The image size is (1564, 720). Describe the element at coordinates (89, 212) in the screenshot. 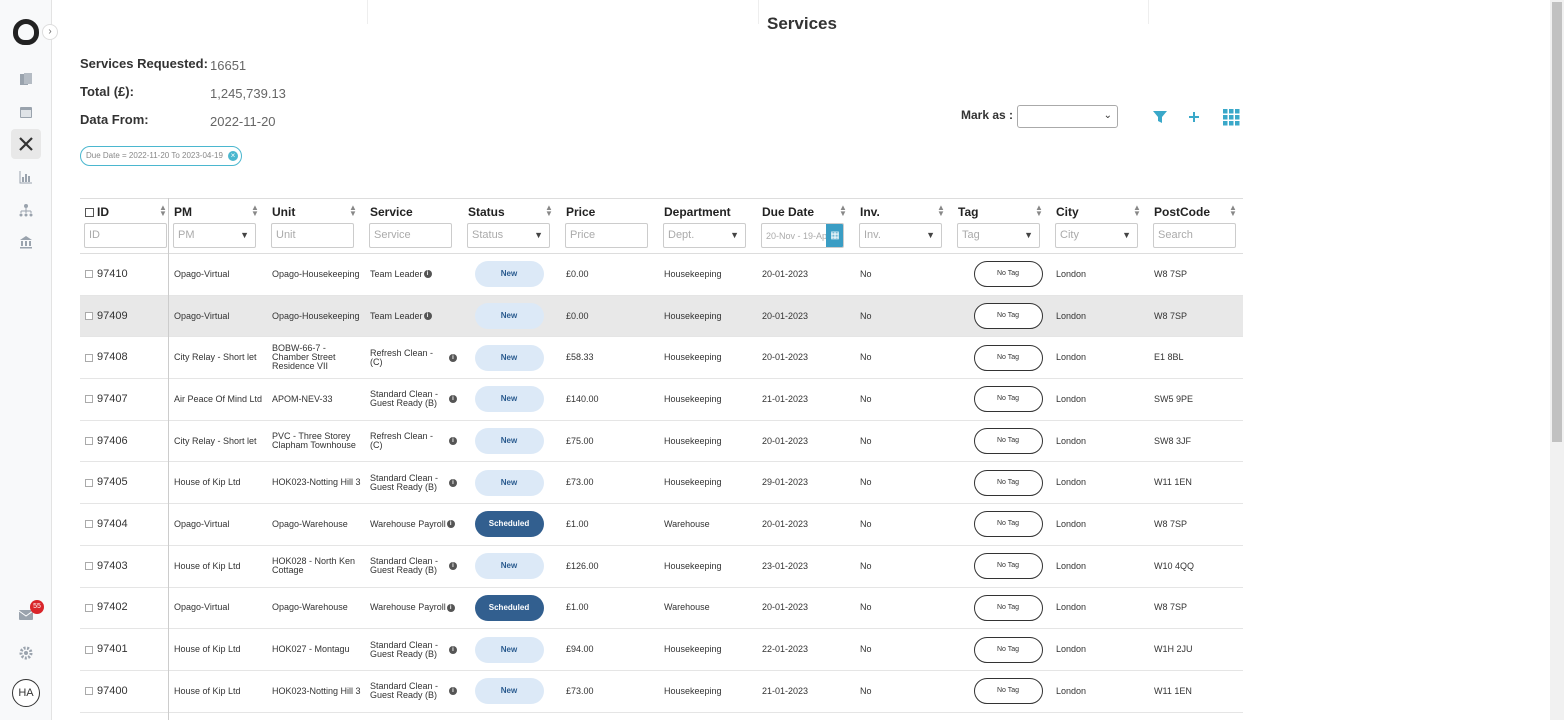

I see `select-all-checkbox` at that location.